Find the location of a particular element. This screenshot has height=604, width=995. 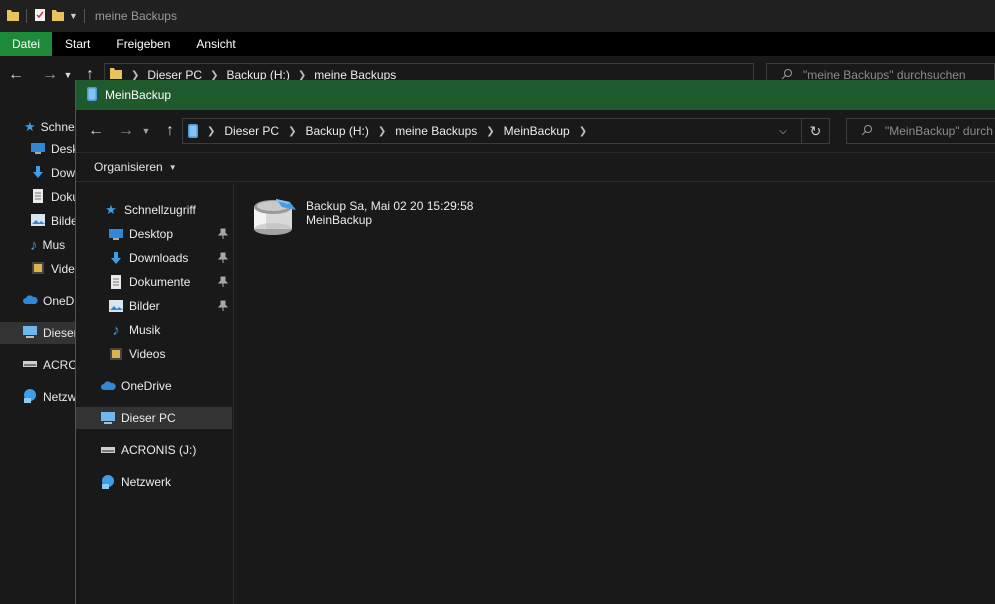

tab-view: Ansicht is located at coordinates (215, 44).